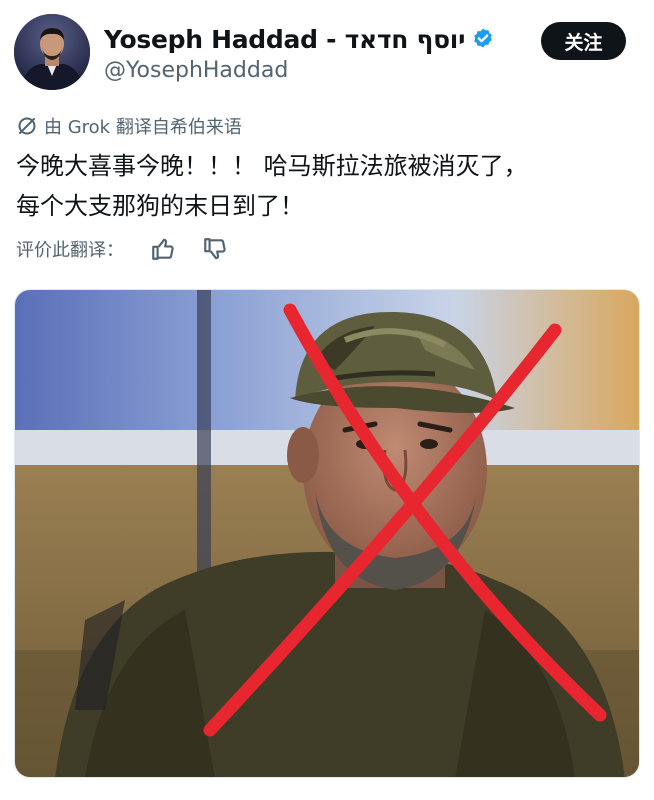 The width and height of the screenshot is (654, 800). I want to click on rate-translation-row: 评价此翻译：, so click(122, 249).